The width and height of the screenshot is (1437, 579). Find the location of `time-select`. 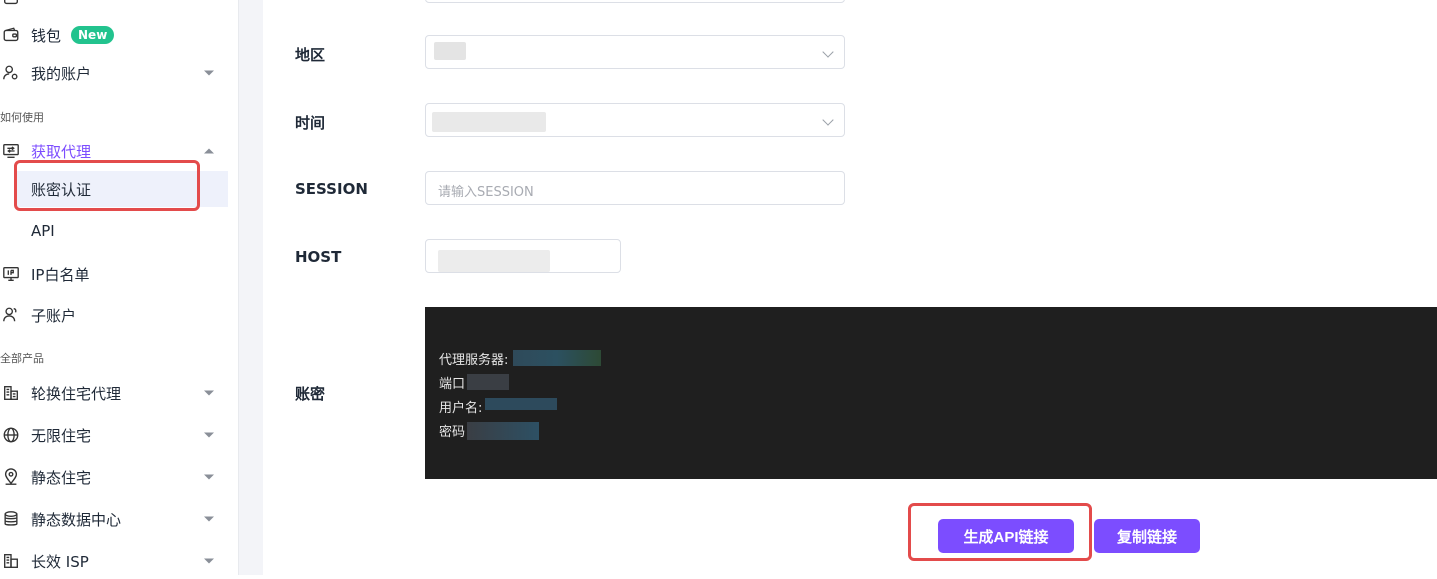

time-select is located at coordinates (635, 120).